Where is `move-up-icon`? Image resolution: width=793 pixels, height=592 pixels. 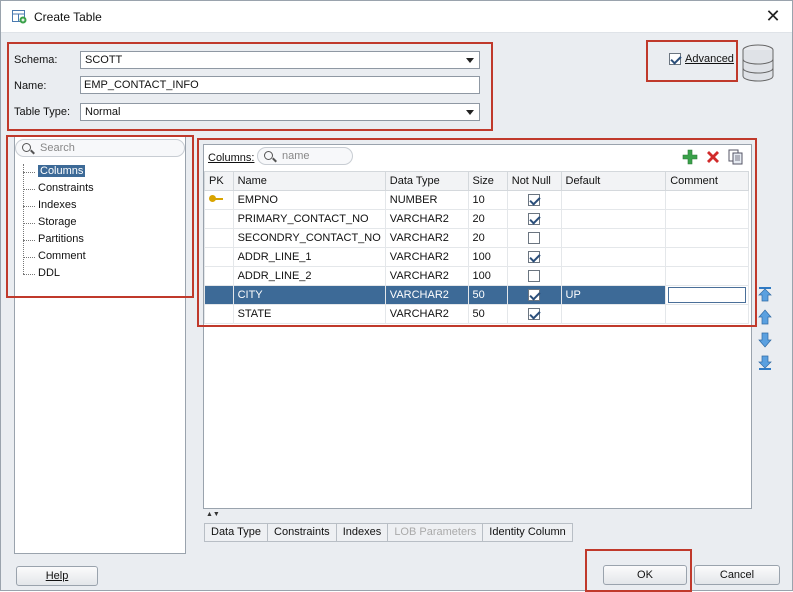 move-up-icon is located at coordinates (765, 317).